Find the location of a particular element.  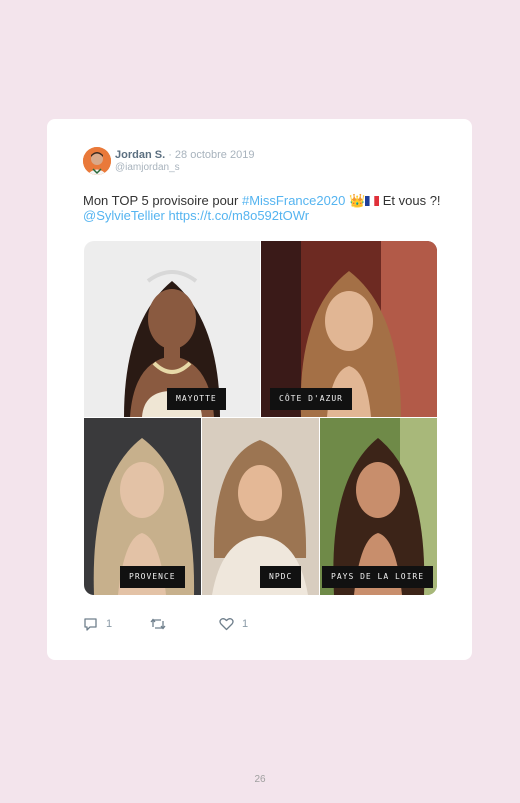

photo-pays-de-la-loire: PAYS DE LA LOIRE is located at coordinates (378, 506).